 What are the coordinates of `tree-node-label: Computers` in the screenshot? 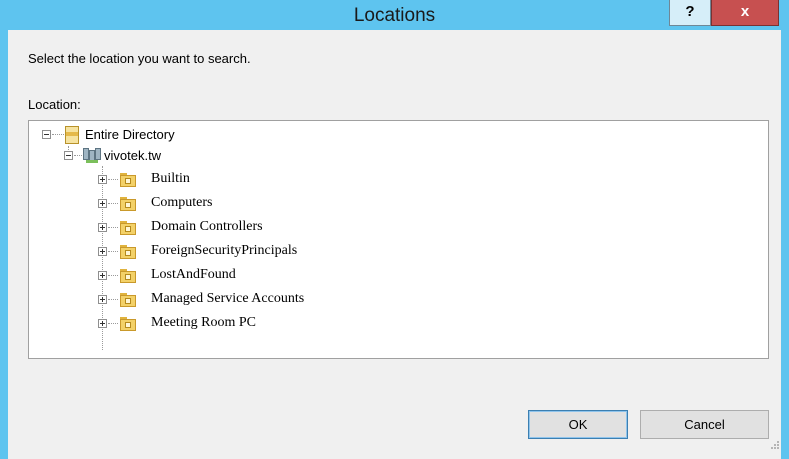 It's located at (182, 202).